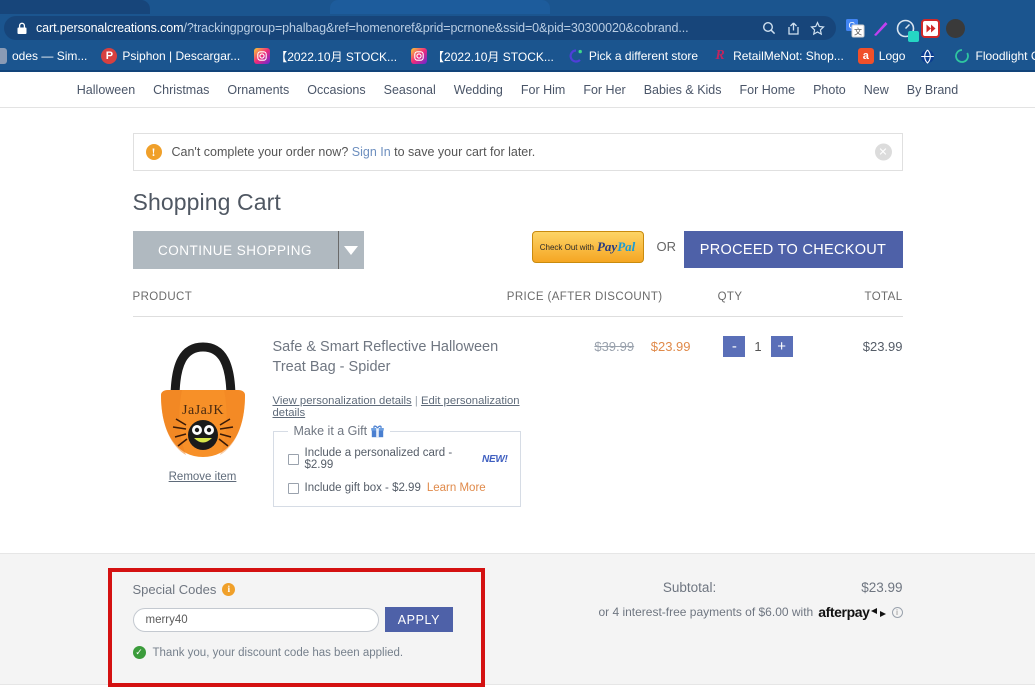  Describe the element at coordinates (930, 28) in the screenshot. I see `ad-block-icon` at that location.